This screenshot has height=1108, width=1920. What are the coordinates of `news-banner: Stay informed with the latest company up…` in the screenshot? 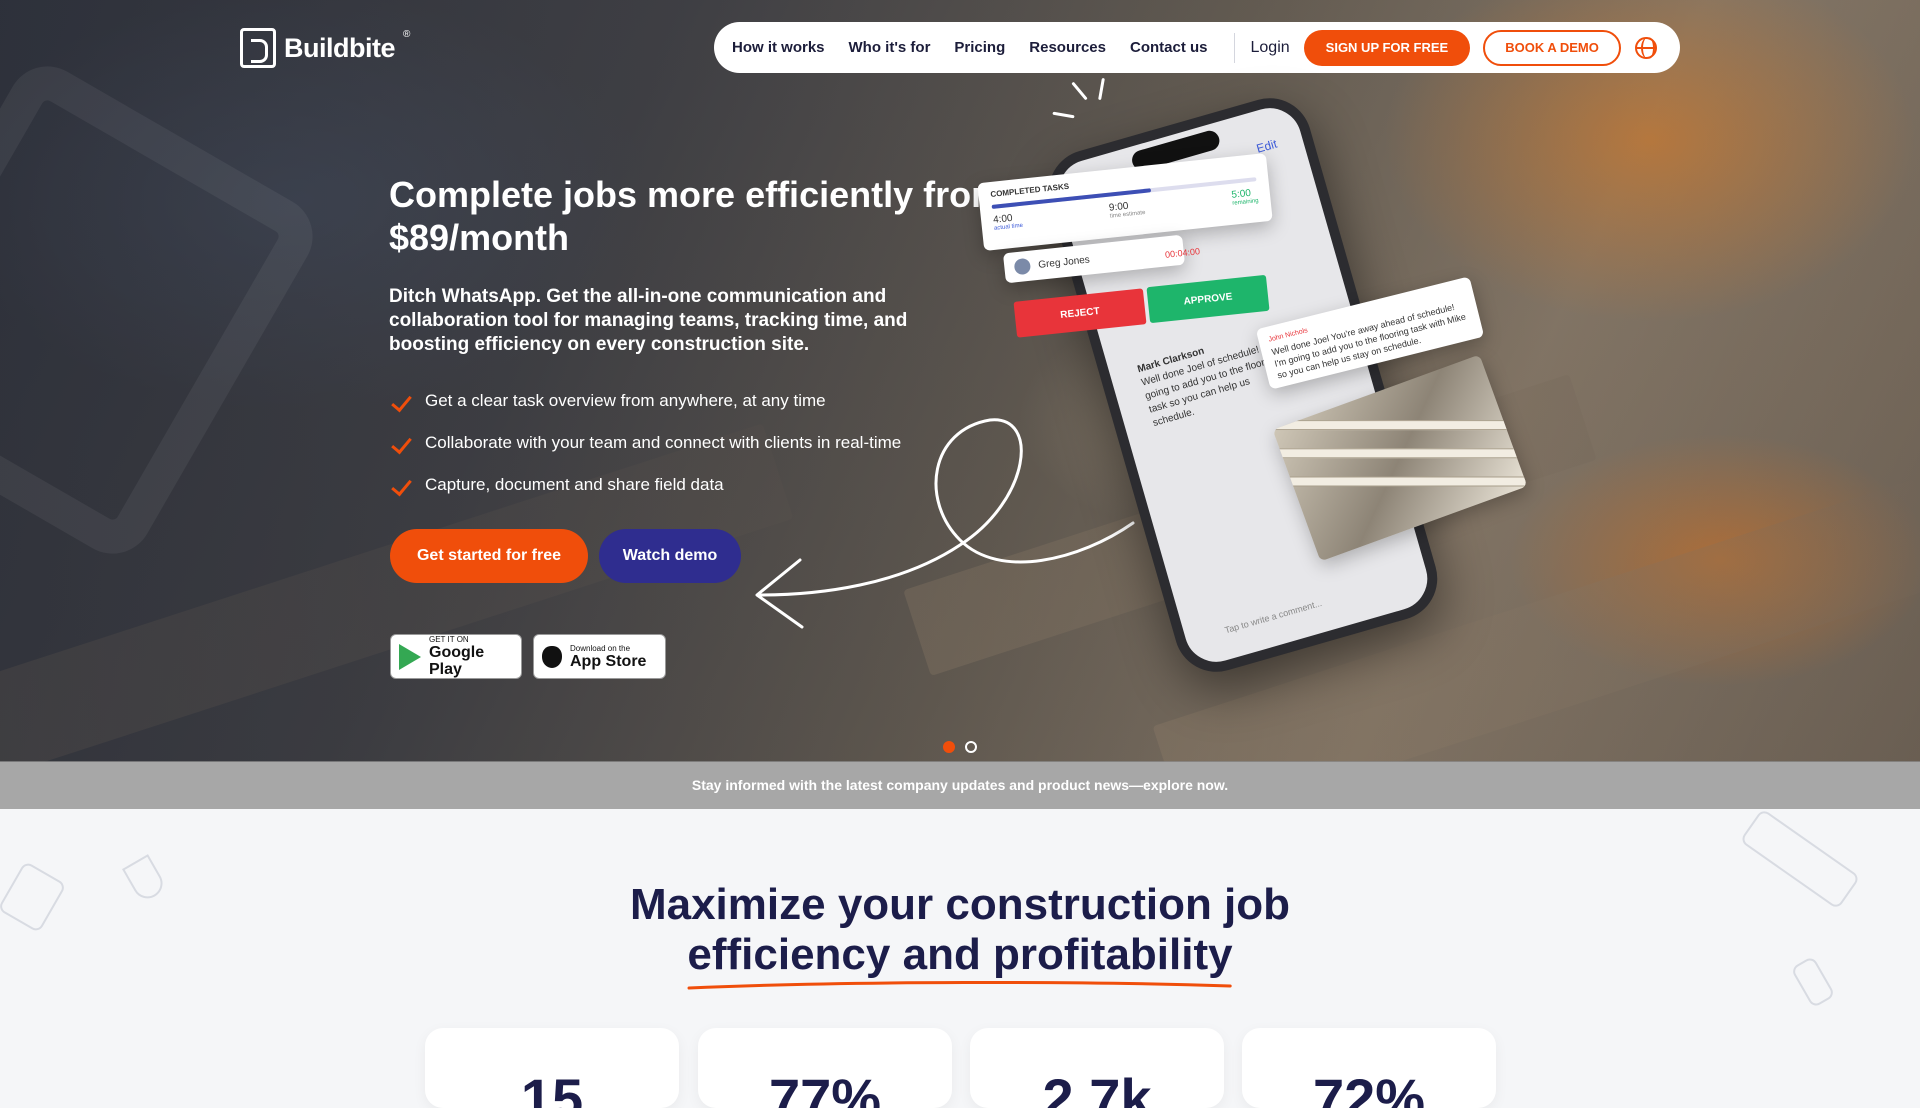 It's located at (960, 785).